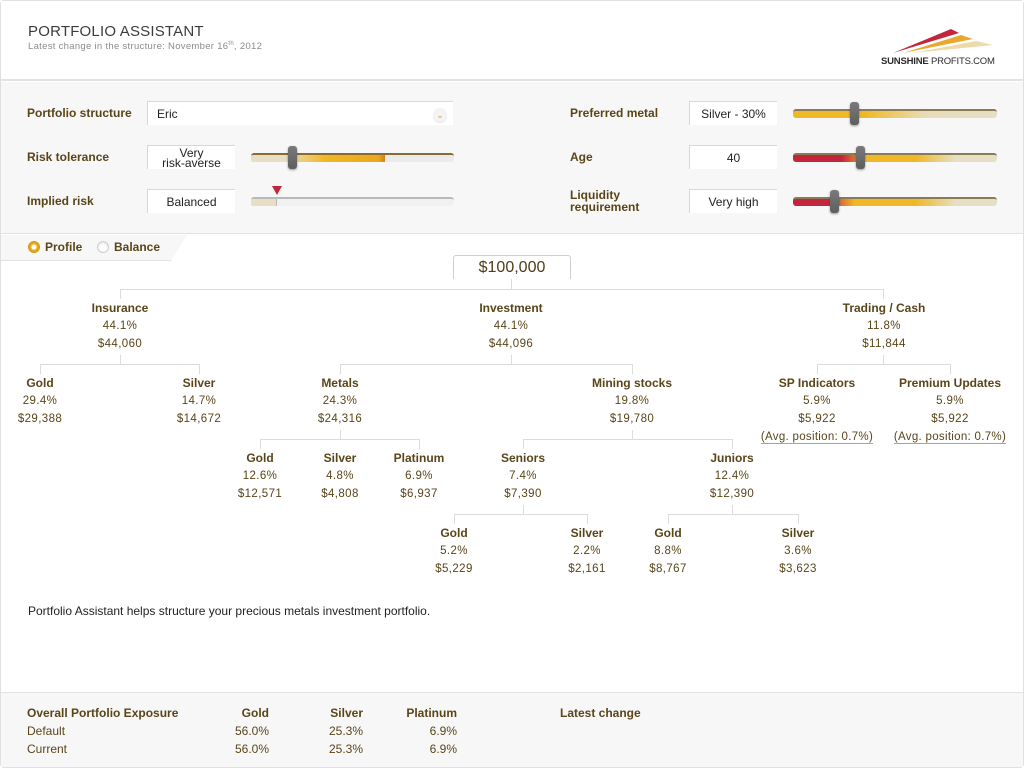 This screenshot has height=768, width=1024. What do you see at coordinates (905, 61) in the screenshot?
I see `logo-bold: SUNSHINE` at bounding box center [905, 61].